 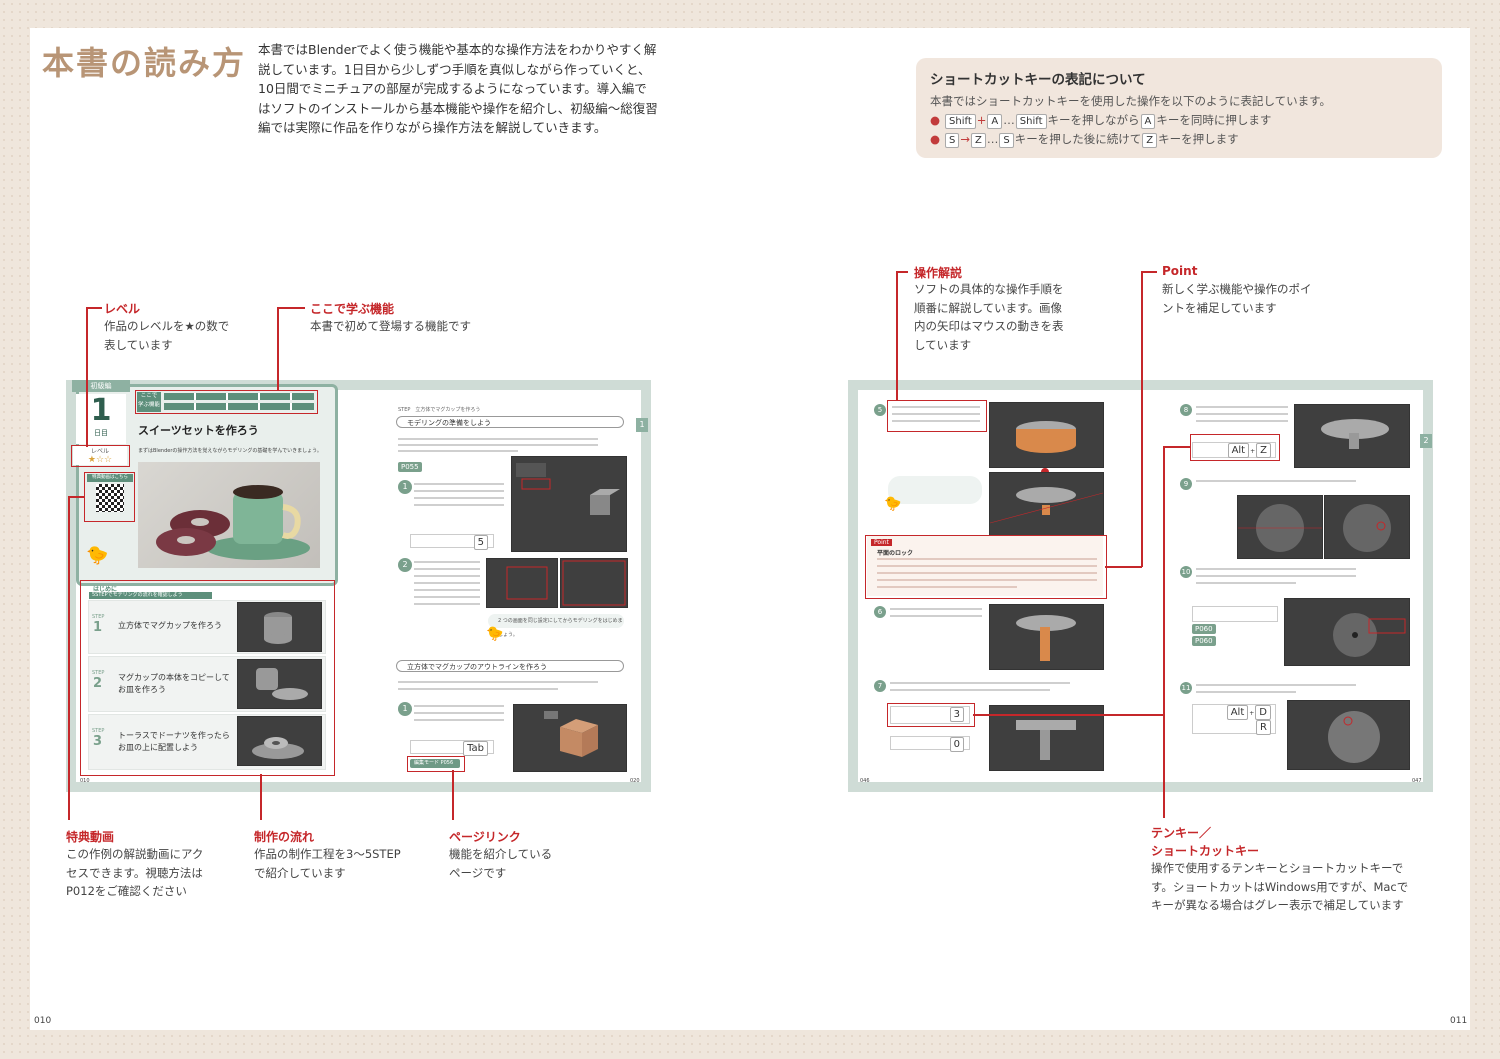 I want to click on keycap-box: 5, so click(x=452, y=542).